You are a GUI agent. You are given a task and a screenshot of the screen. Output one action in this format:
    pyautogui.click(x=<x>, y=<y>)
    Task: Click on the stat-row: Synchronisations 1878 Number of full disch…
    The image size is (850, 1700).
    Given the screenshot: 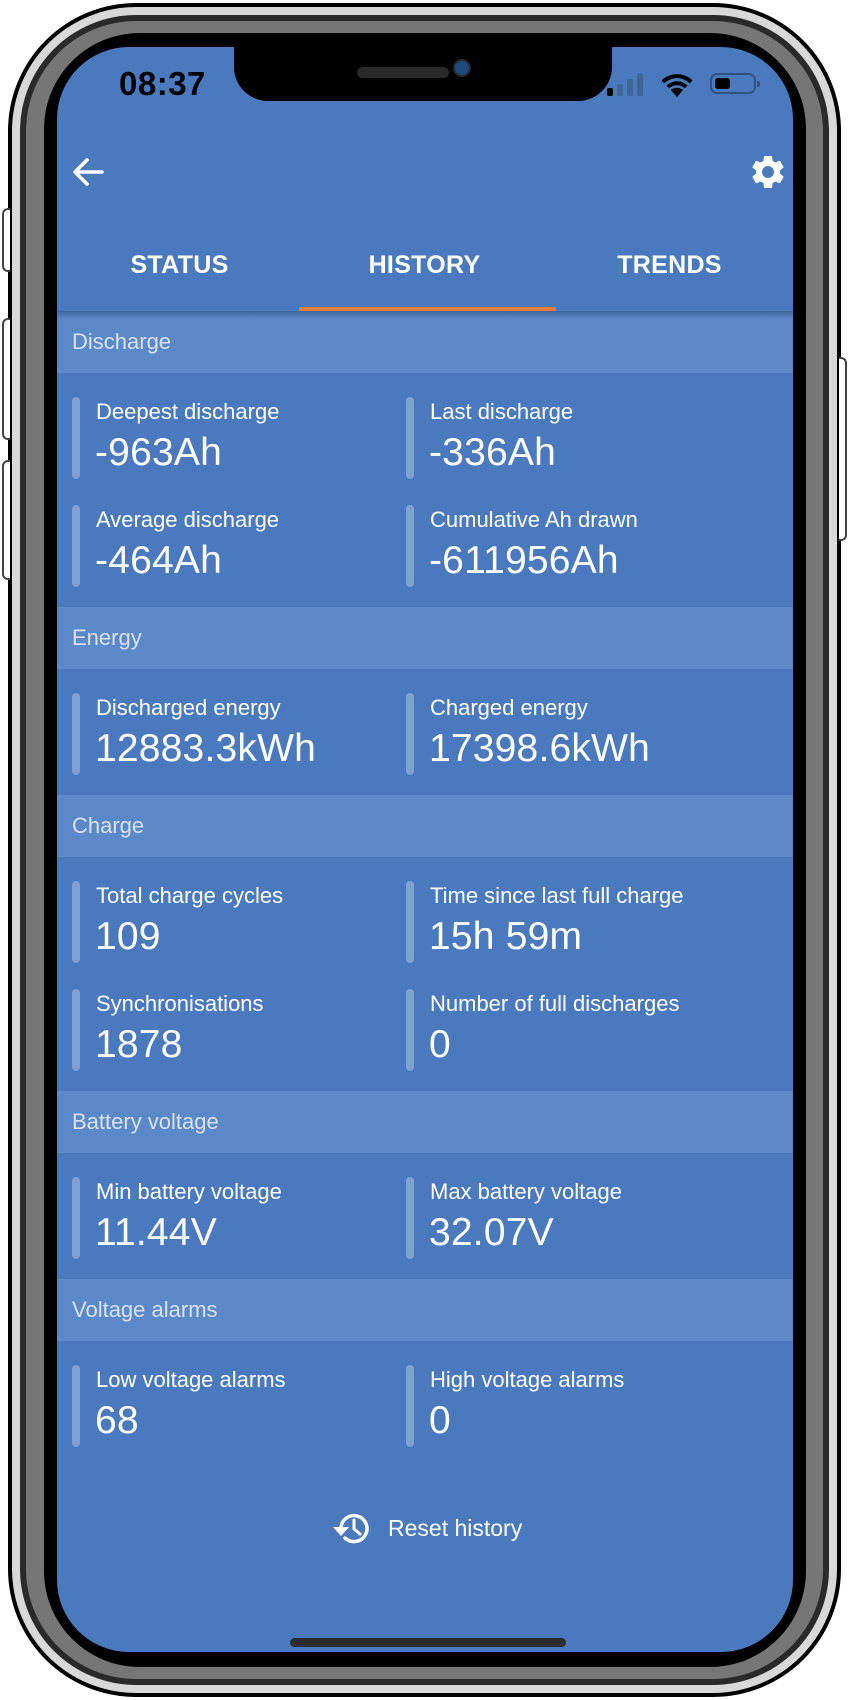 What is the action you would take?
    pyautogui.click(x=425, y=1030)
    